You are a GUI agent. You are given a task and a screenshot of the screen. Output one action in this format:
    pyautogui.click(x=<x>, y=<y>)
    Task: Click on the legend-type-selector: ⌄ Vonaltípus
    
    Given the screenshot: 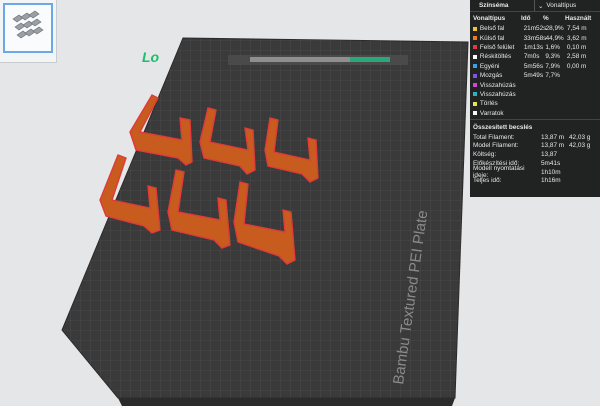 What is the action you would take?
    pyautogui.click(x=567, y=5)
    